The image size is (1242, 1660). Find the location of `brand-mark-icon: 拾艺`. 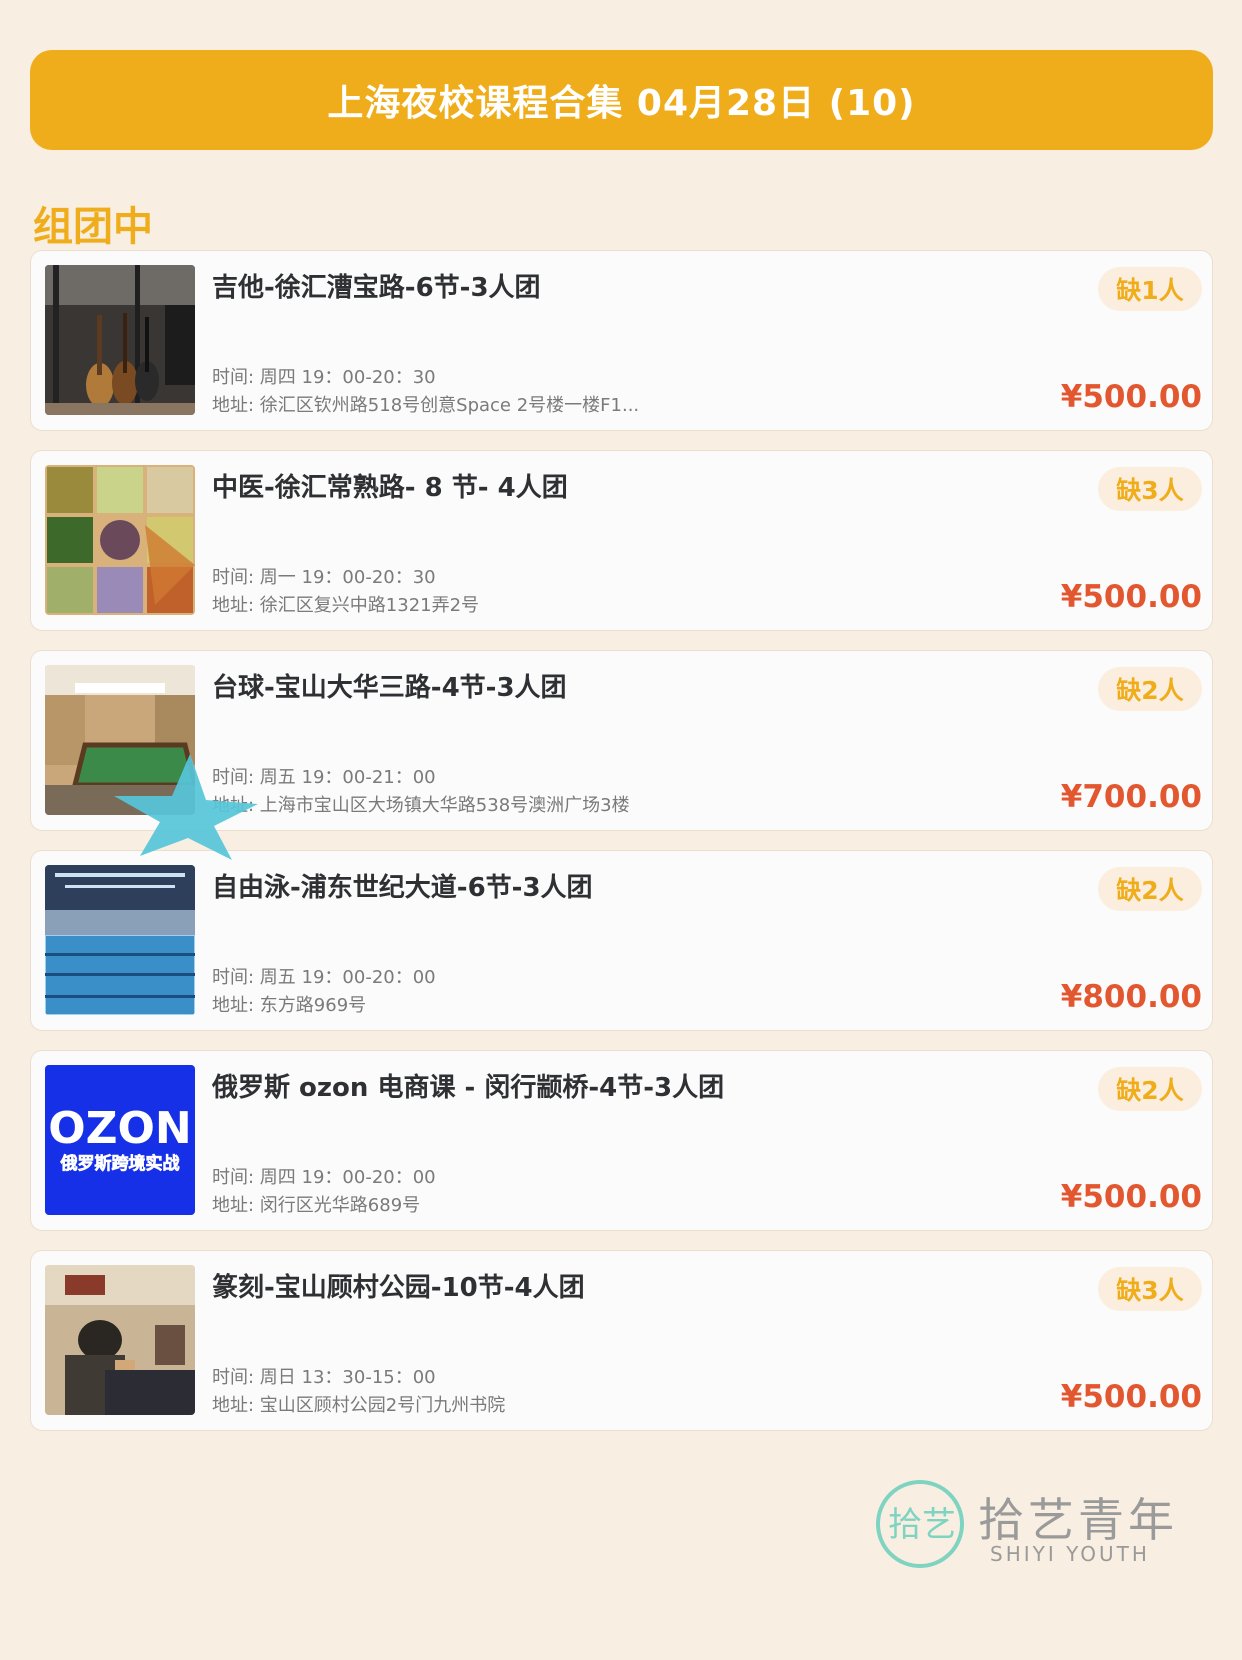

brand-mark-icon: 拾艺 is located at coordinates (920, 1524).